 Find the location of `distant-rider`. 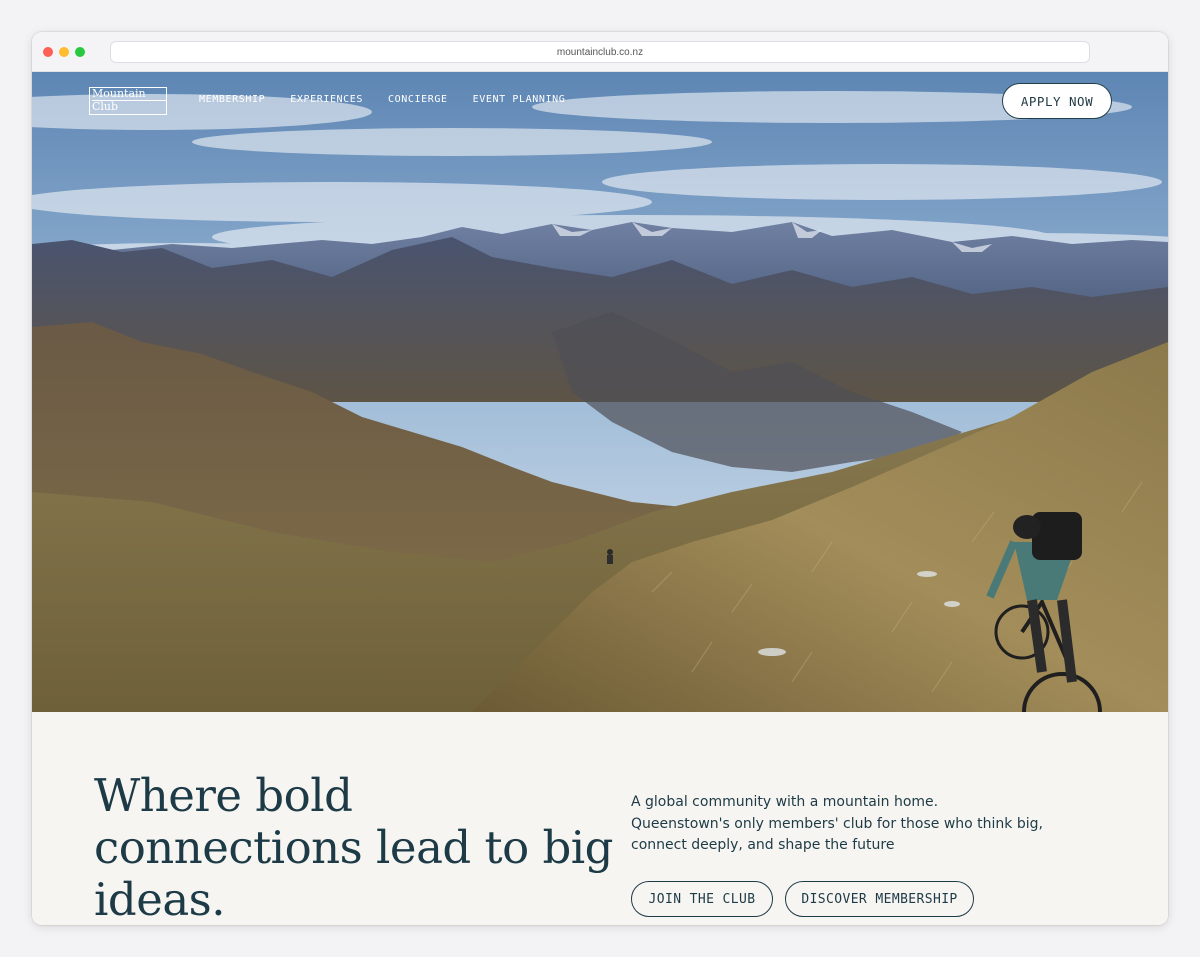

distant-rider is located at coordinates (610, 556).